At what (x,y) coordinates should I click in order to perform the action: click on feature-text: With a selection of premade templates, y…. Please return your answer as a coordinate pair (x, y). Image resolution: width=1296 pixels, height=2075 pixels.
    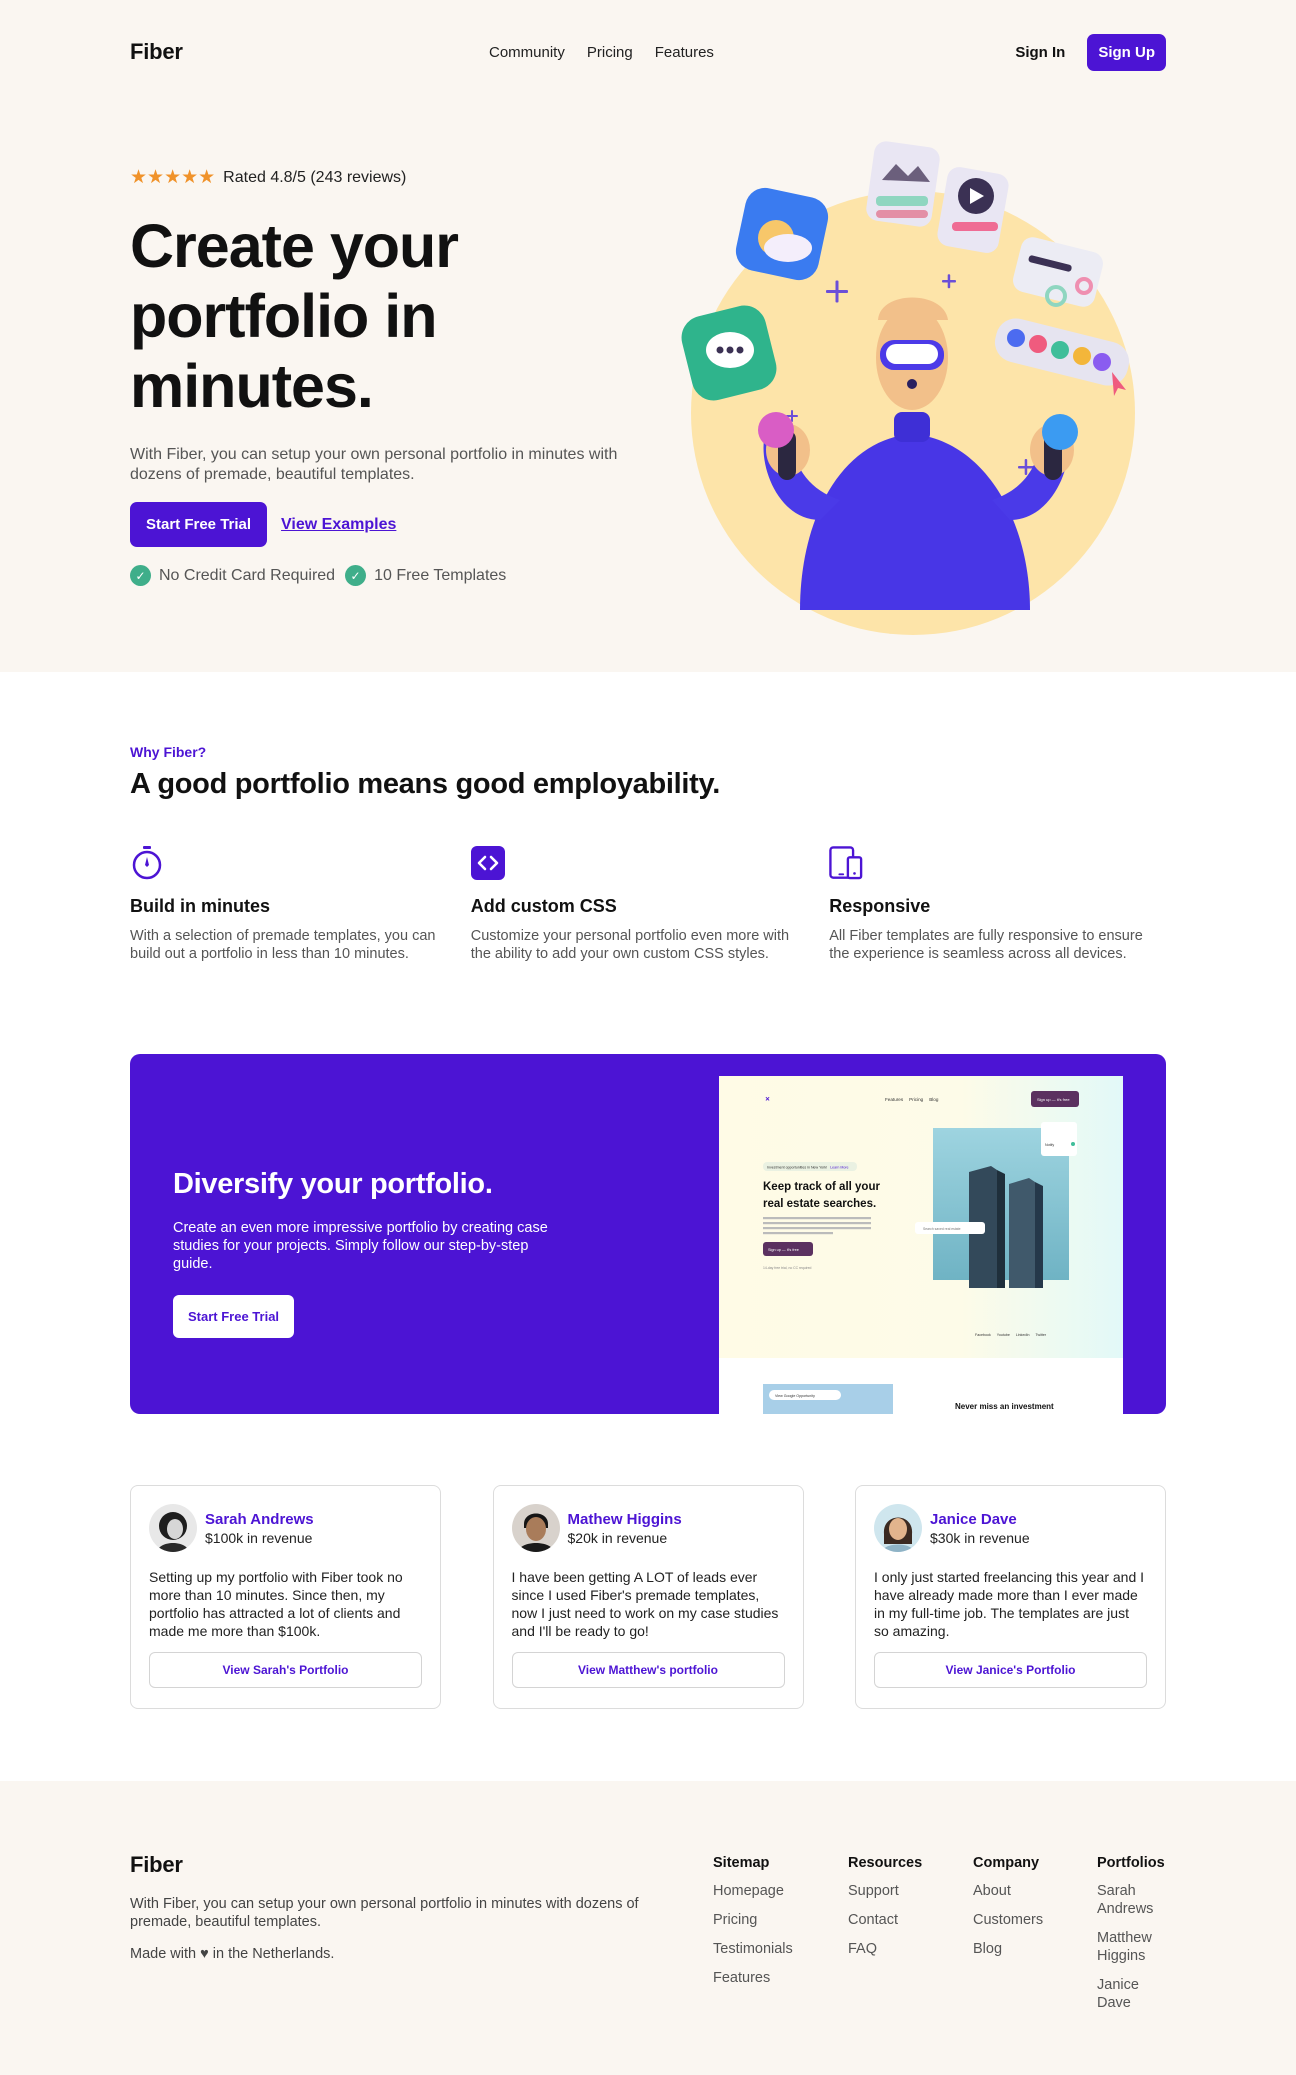
    Looking at the image, I should click on (283, 945).